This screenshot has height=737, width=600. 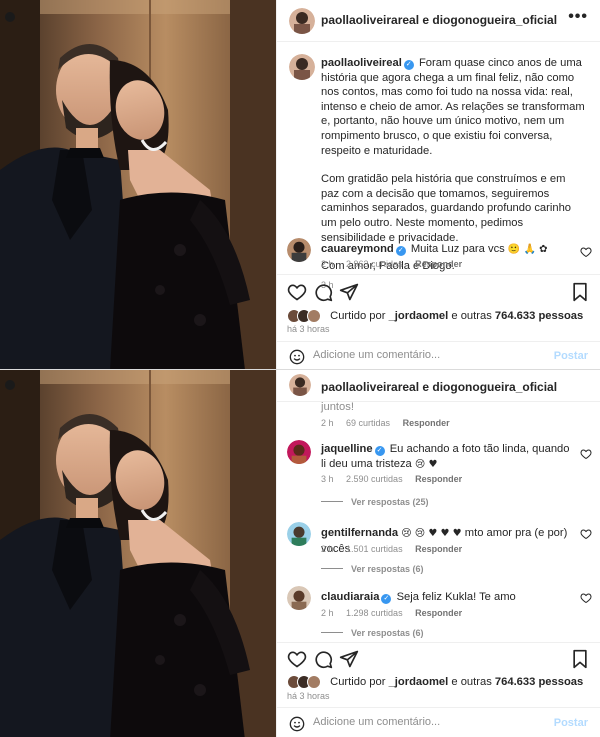 What do you see at coordinates (368, 423) in the screenshot?
I see `comment-likes: 69 curtidas` at bounding box center [368, 423].